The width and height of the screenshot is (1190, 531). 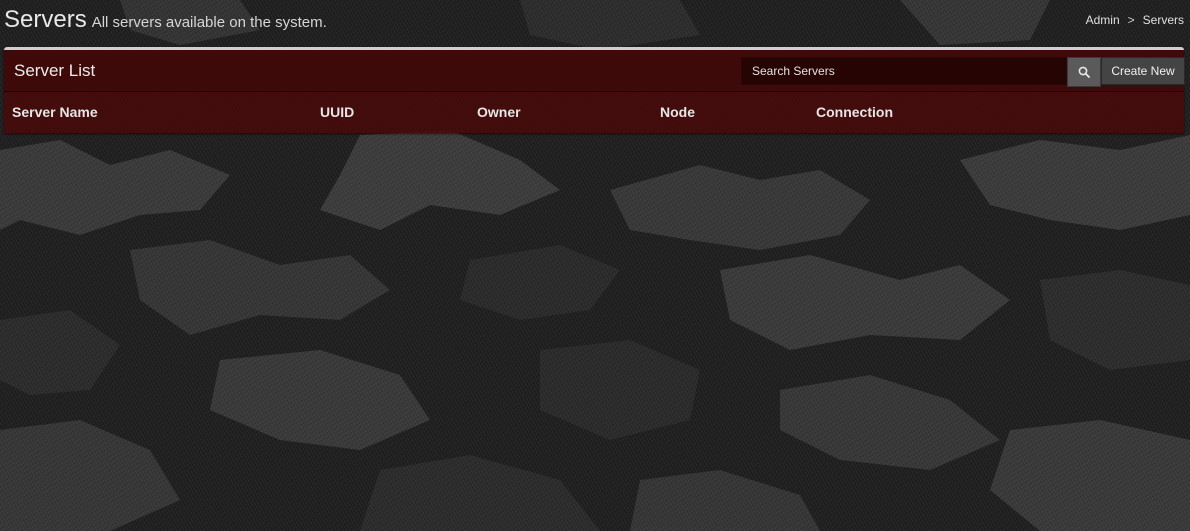 I want to click on search-icon, so click(x=1084, y=72).